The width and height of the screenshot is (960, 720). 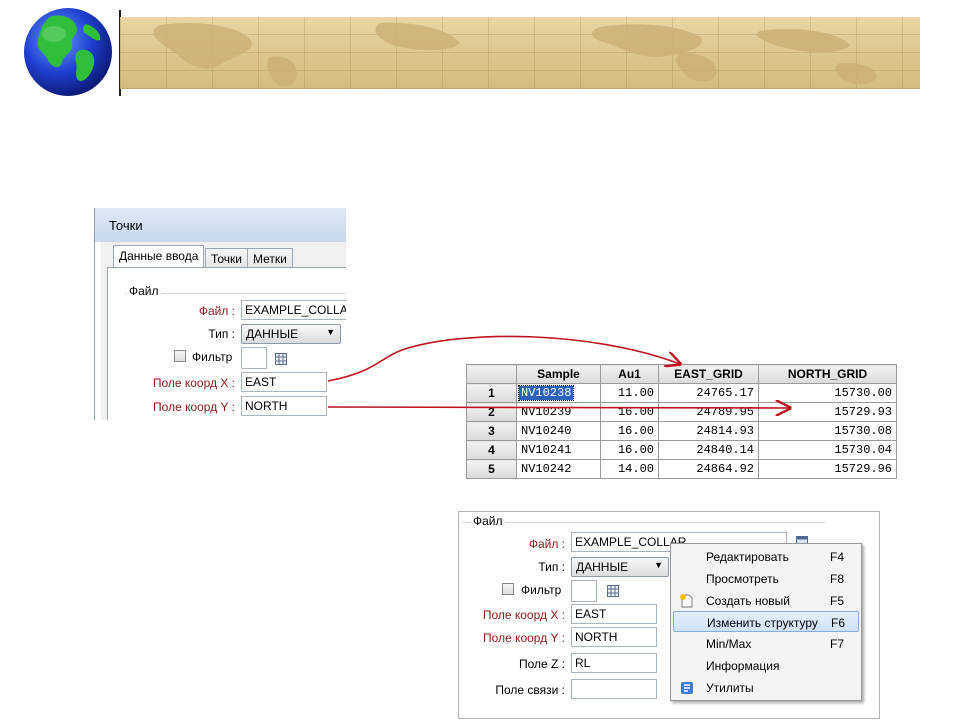 I want to click on file-group-border, so click(x=644, y=522).